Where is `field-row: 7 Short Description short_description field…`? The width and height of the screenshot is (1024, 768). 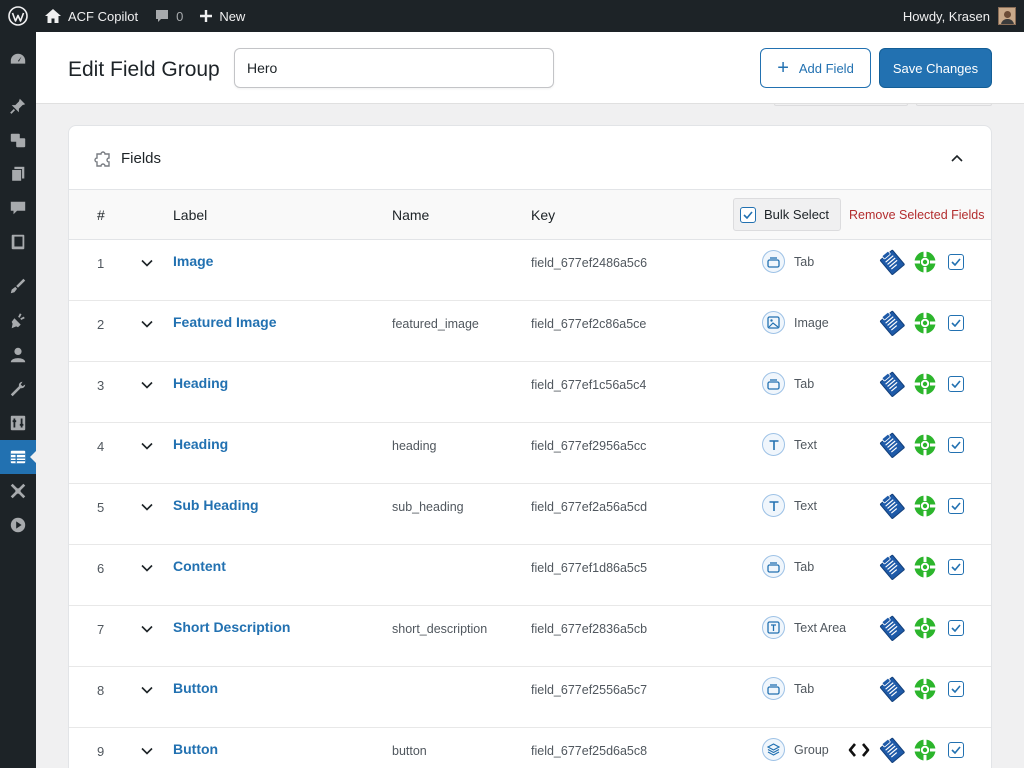
field-row: 7 Short Description short_description field… is located at coordinates (530, 636).